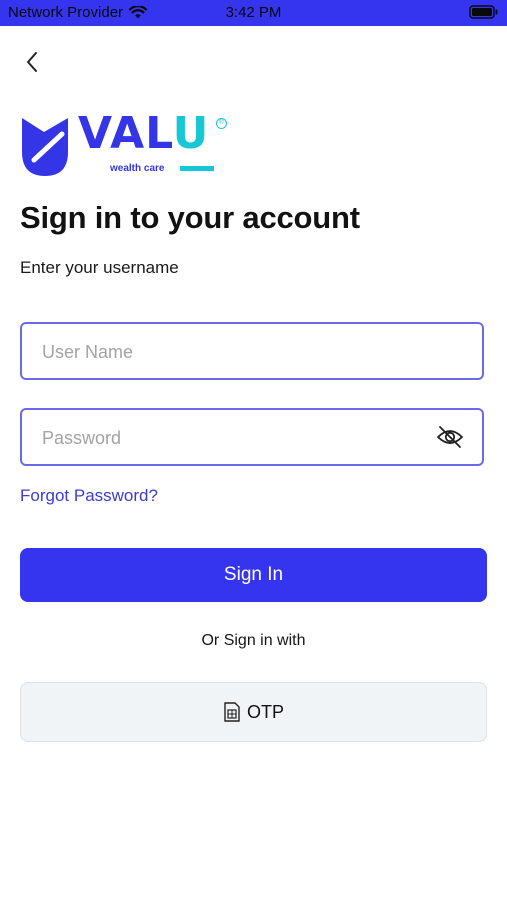  Describe the element at coordinates (232, 352) in the screenshot. I see `username-input` at that location.